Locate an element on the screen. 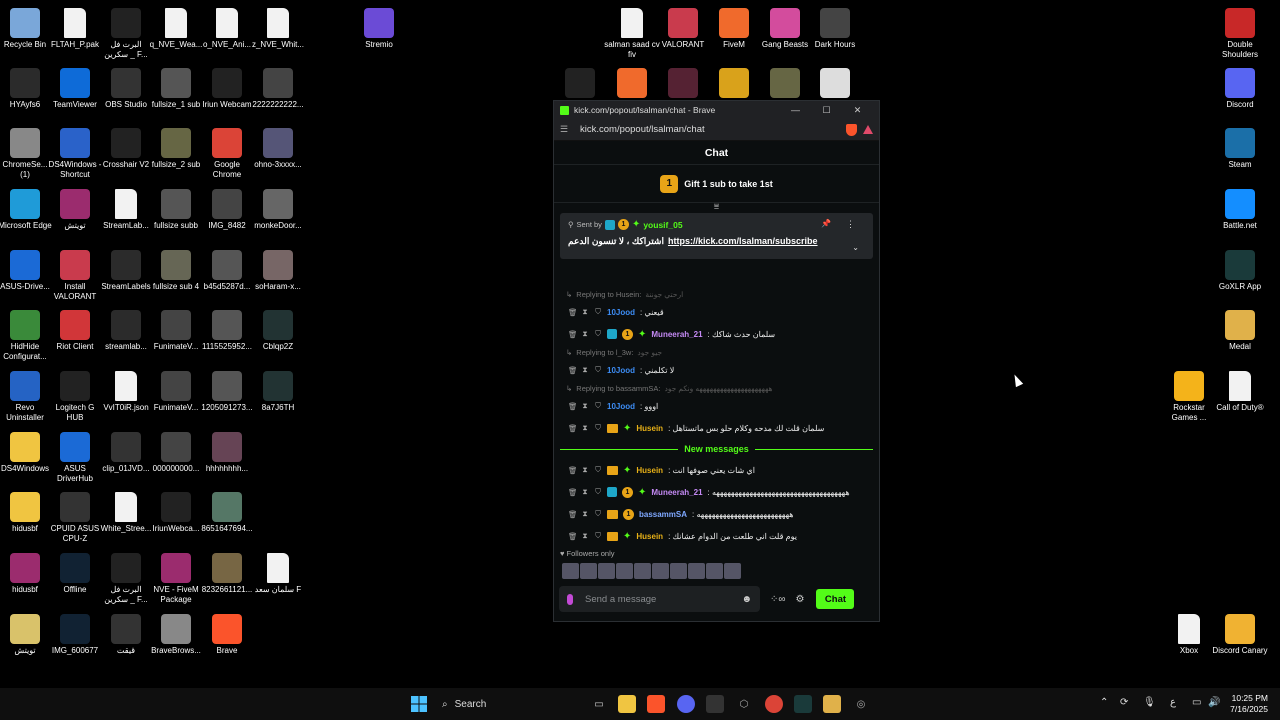 Image resolution: width=1280 pixels, height=720 pixels. desktop-icon-file-icon: FLTAH_P.pak is located at coordinates (75, 29).